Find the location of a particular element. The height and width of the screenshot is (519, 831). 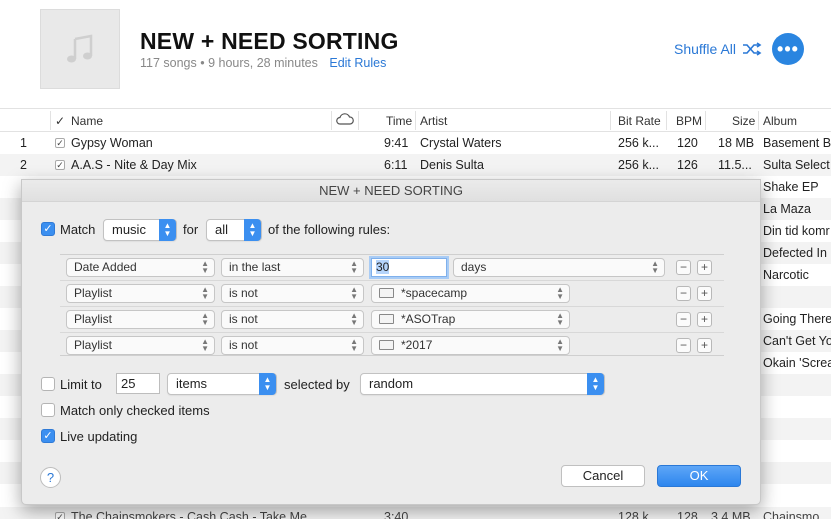

more-options-button: ••• is located at coordinates (788, 49).